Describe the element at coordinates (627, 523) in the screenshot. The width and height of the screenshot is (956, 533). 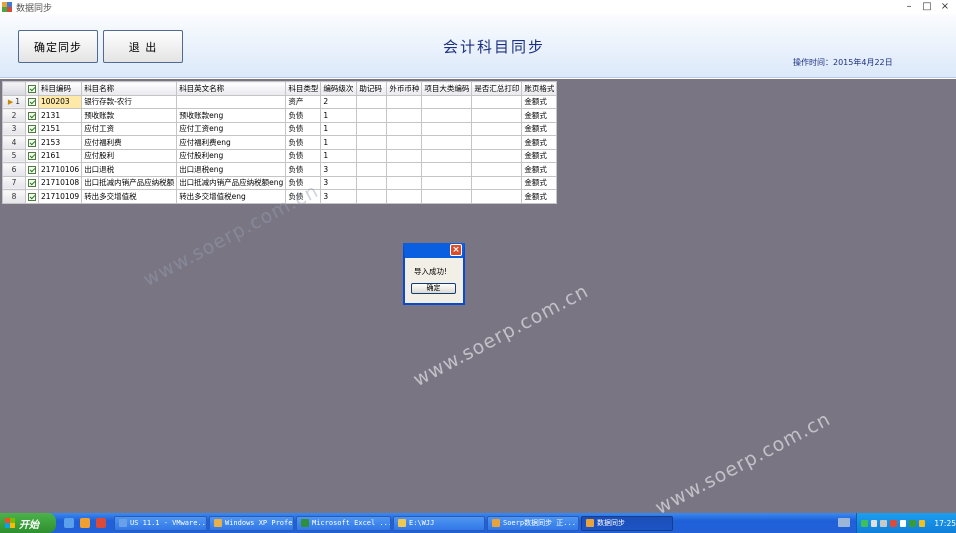
I see `taskbar-button: 数据同步` at that location.